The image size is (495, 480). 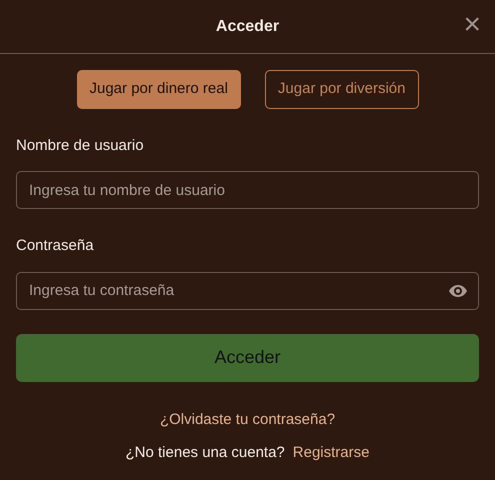 I want to click on dialog-title: Acceder, so click(x=248, y=26).